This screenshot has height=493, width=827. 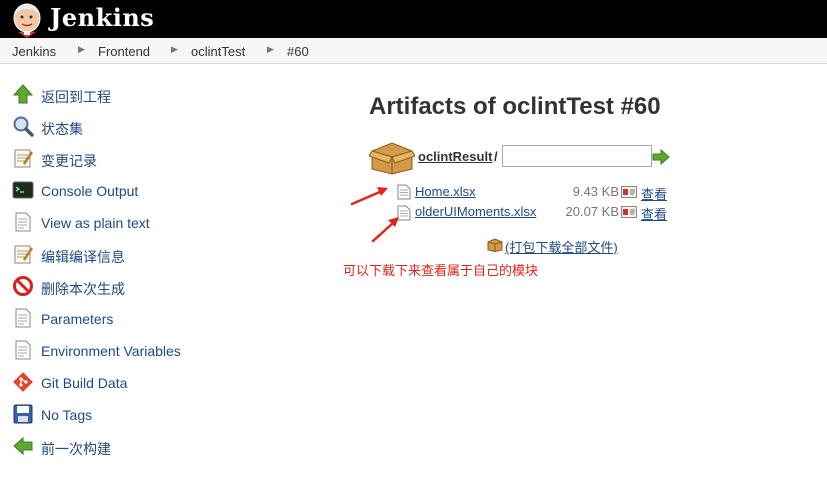 I want to click on breadcrumb-item-jenkins: Jenkins, so click(x=34, y=51).